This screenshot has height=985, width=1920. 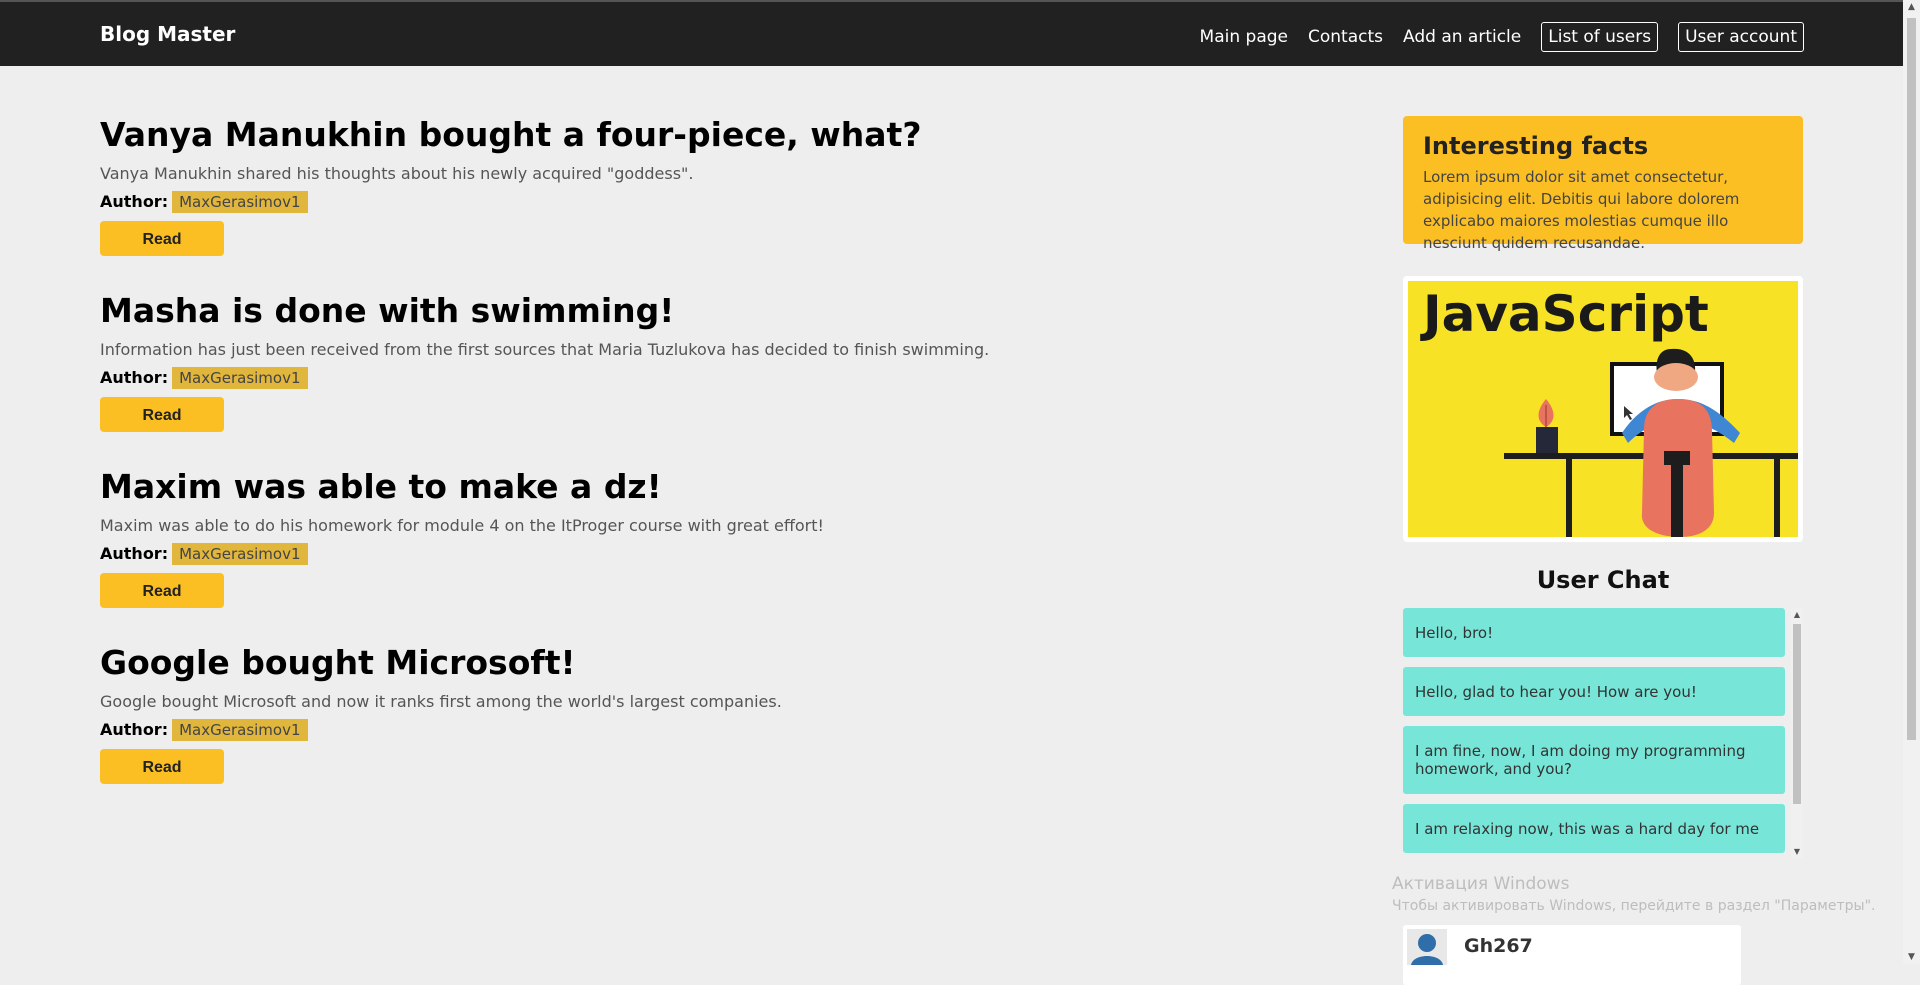 I want to click on user-profile-card: Gh267, so click(x=1572, y=955).